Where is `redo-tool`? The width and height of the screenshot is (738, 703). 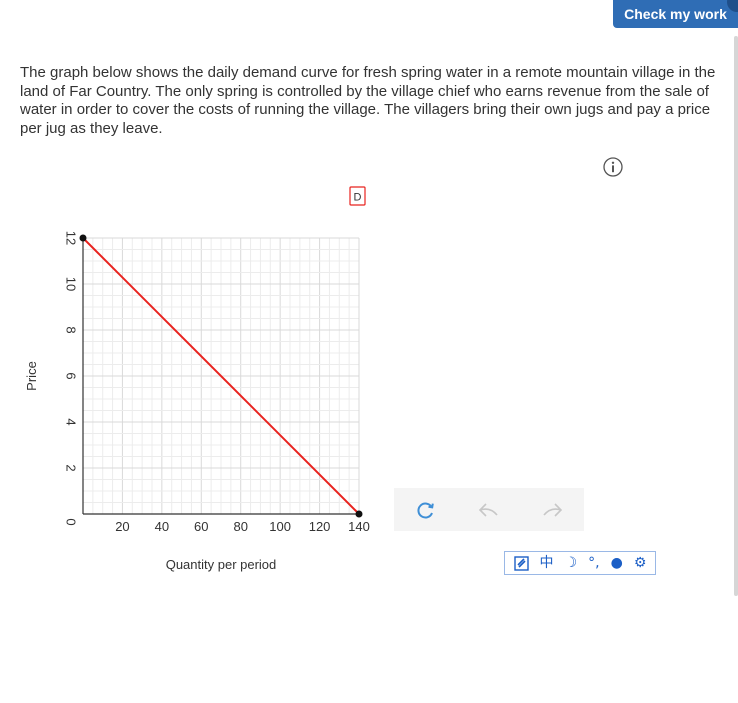
redo-tool is located at coordinates (552, 510).